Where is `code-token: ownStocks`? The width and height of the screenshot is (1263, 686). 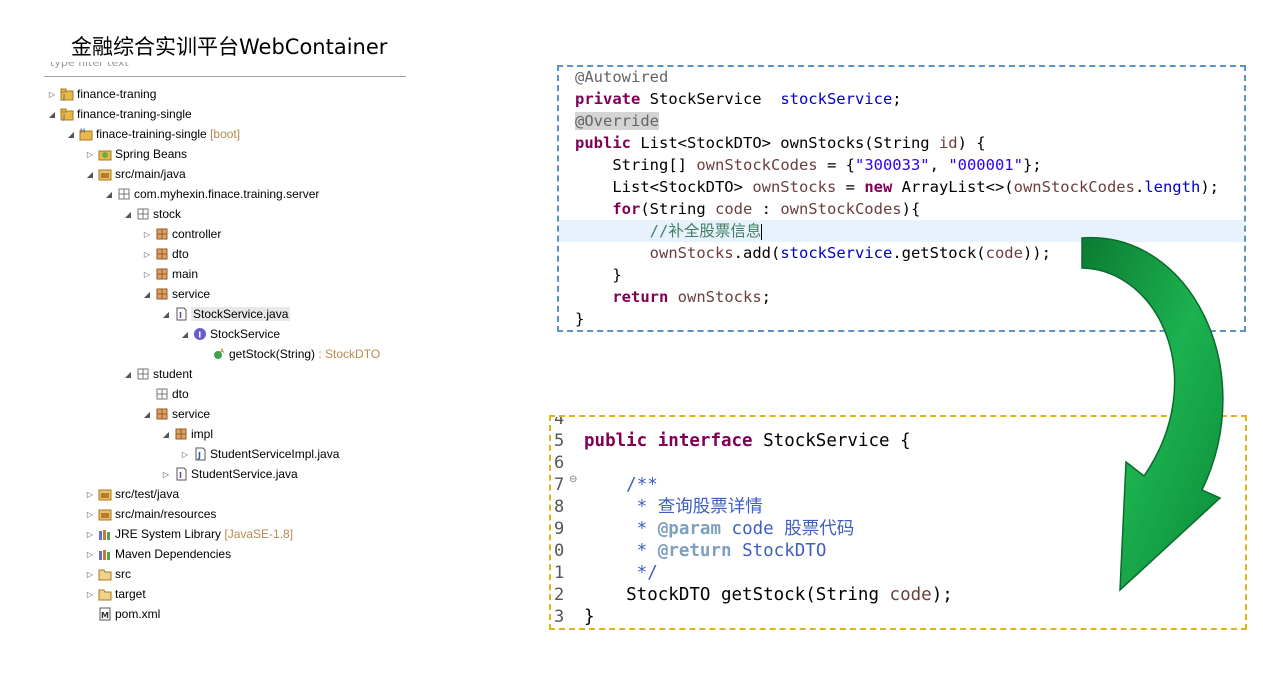
code-token: ownStocks is located at coordinates (691, 253).